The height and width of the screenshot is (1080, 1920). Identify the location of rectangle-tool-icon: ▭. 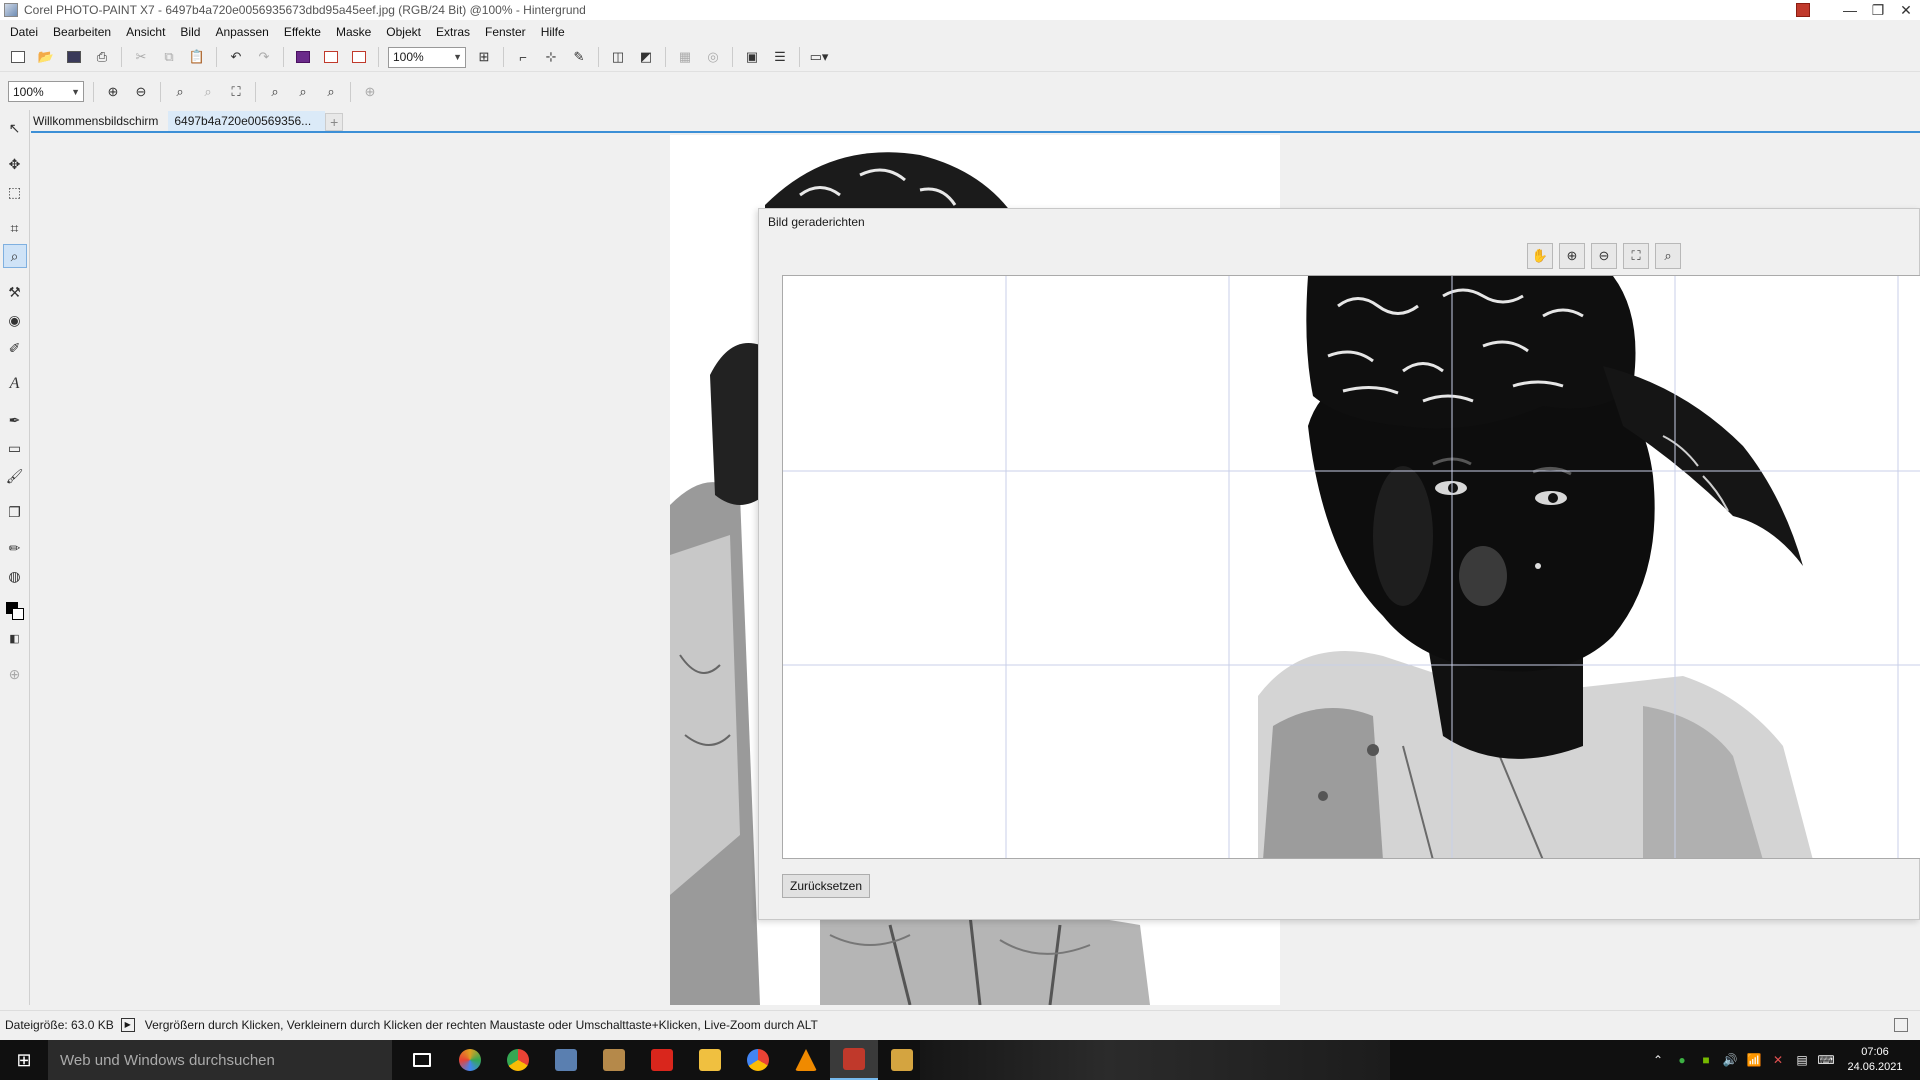
(15, 448).